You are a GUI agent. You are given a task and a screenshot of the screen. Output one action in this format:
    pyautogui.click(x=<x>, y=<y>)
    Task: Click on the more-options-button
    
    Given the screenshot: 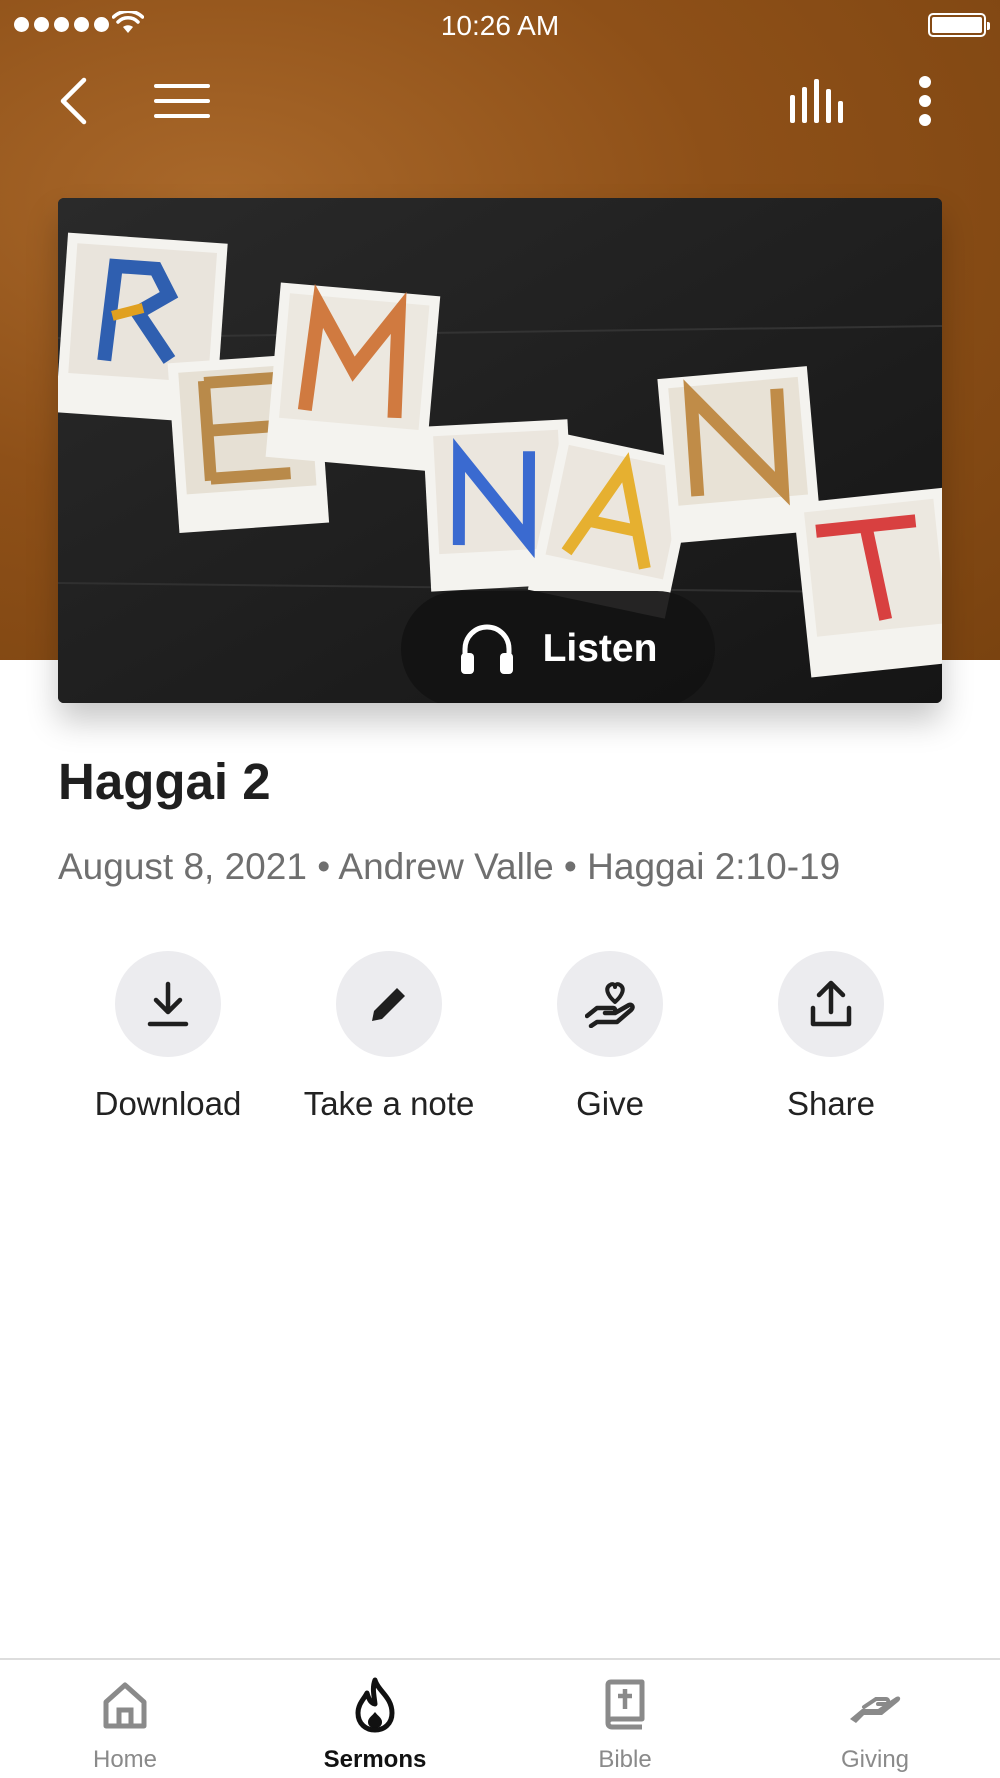 What is the action you would take?
    pyautogui.click(x=925, y=101)
    